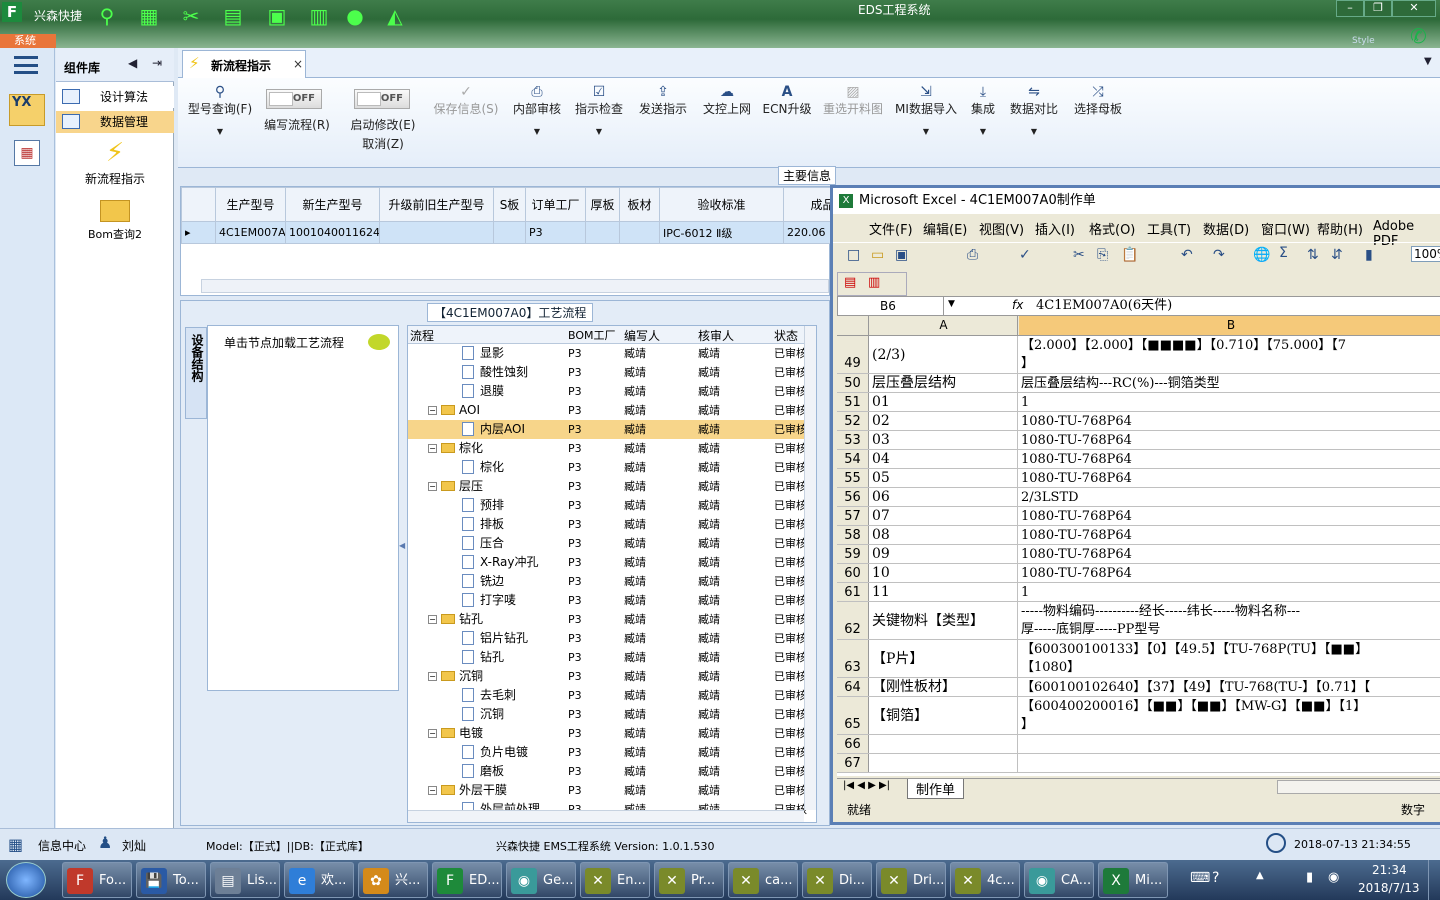 This screenshot has height=900, width=1440. What do you see at coordinates (639, 204) in the screenshot?
I see `grid-header: 板材` at bounding box center [639, 204].